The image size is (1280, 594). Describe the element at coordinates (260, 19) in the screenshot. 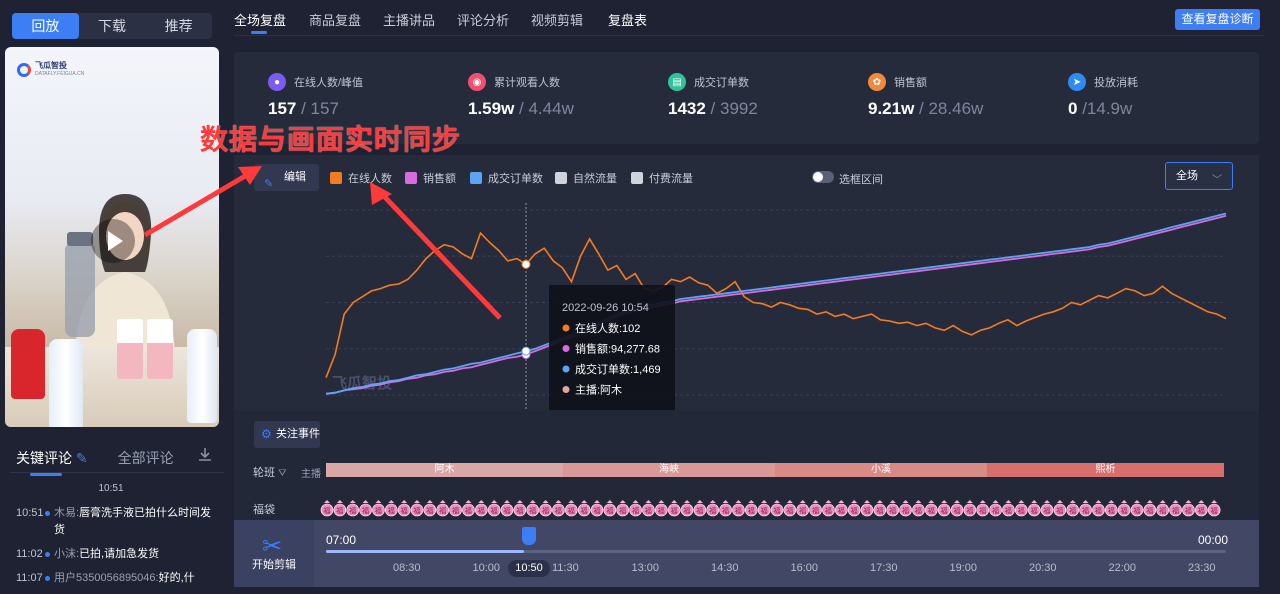

I see `tab-full-review: 全场复盘` at that location.